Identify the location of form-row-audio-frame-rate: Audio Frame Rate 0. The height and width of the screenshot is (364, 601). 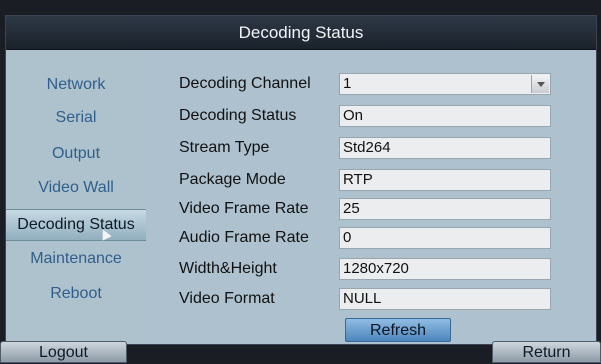
(371, 239).